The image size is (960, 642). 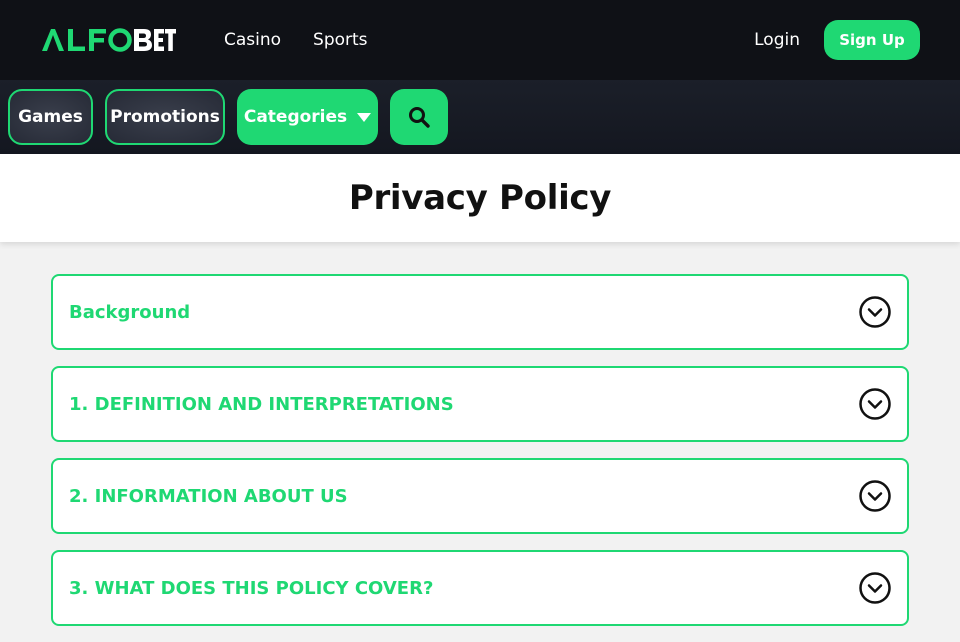 What do you see at coordinates (480, 404) in the screenshot?
I see `accordion-item-definitions: 1. DEFINITION AND INTERPRETATIONS` at bounding box center [480, 404].